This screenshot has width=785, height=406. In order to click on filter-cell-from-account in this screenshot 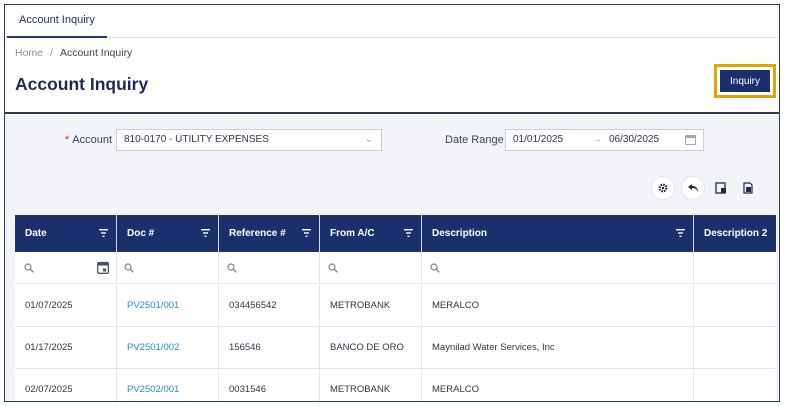, I will do `click(371, 268)`.